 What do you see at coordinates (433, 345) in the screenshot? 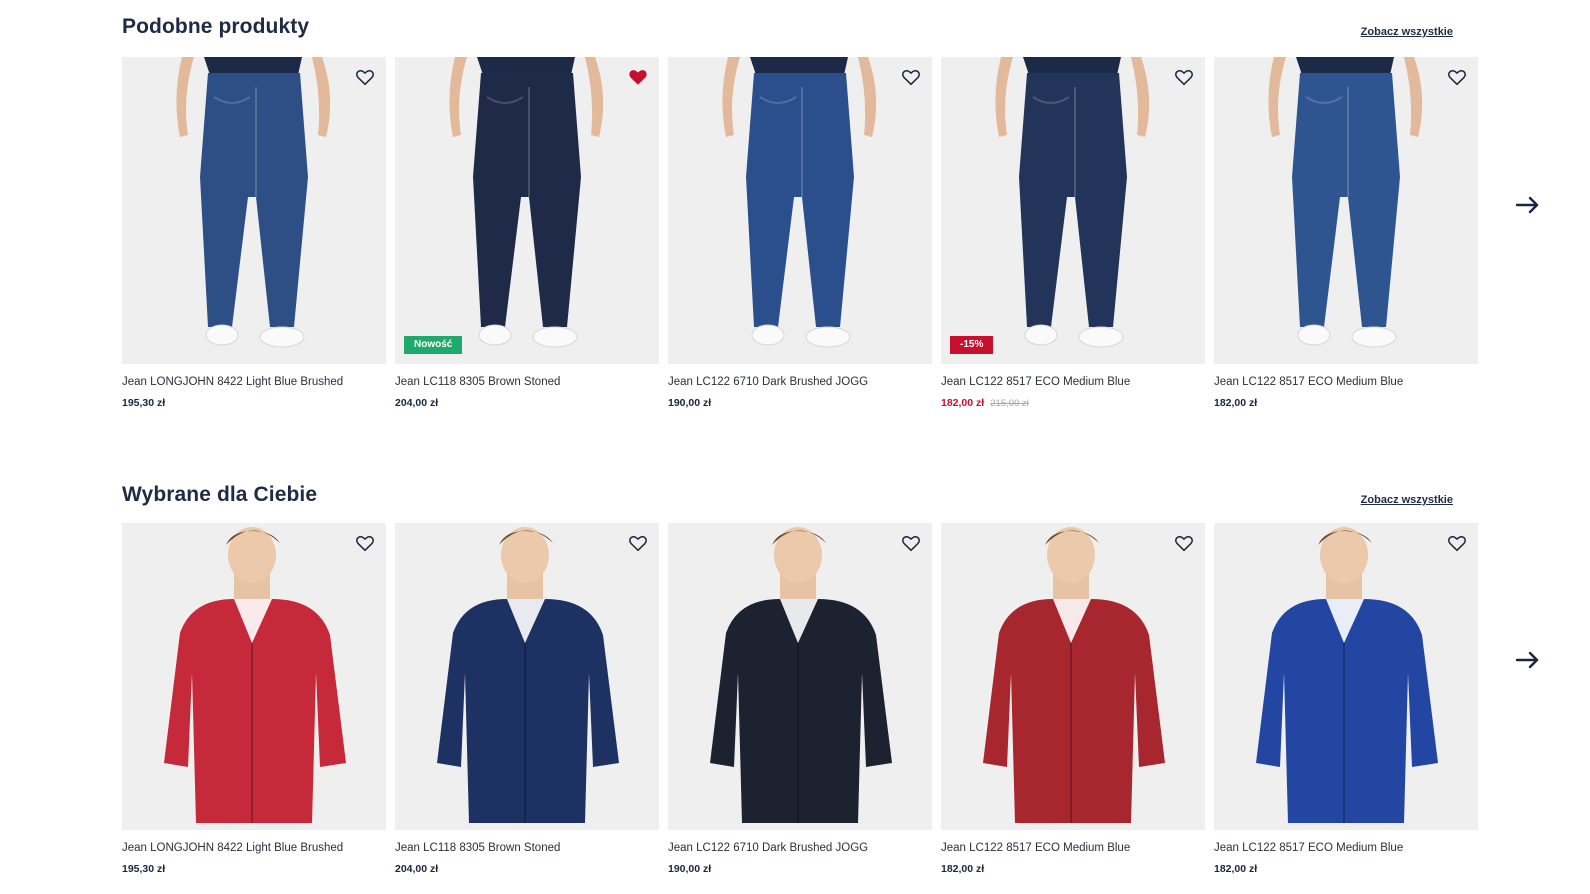
I see `new-badge: Nowość` at bounding box center [433, 345].